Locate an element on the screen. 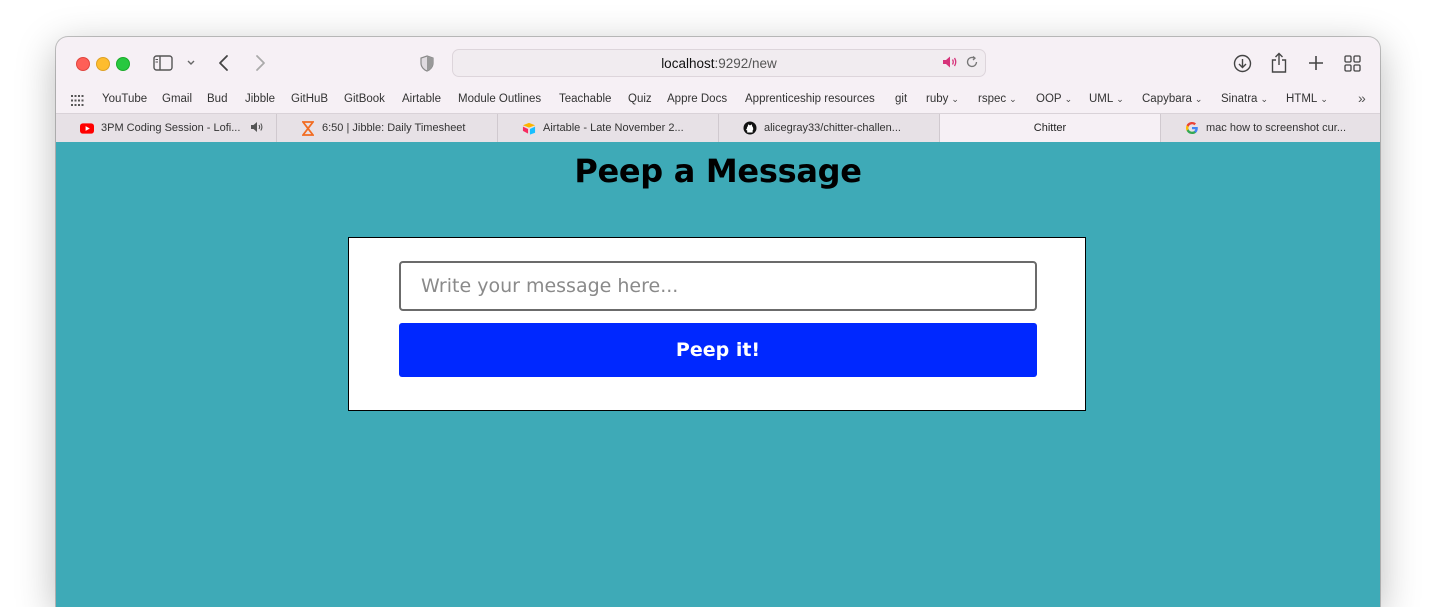 The height and width of the screenshot is (607, 1436). close-window-button is located at coordinates (83, 64).